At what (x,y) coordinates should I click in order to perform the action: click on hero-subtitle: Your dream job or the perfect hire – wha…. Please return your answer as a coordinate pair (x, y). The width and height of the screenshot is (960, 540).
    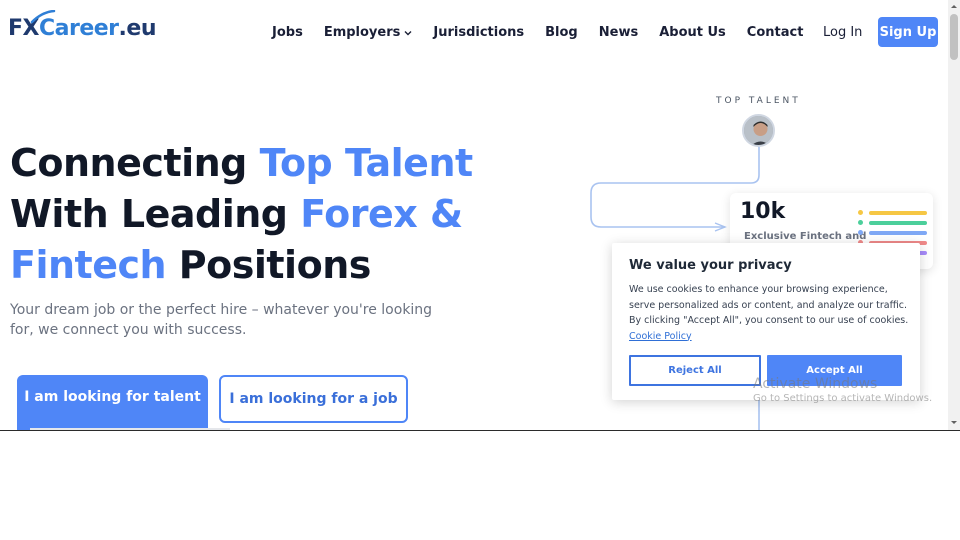
    Looking at the image, I should click on (221, 320).